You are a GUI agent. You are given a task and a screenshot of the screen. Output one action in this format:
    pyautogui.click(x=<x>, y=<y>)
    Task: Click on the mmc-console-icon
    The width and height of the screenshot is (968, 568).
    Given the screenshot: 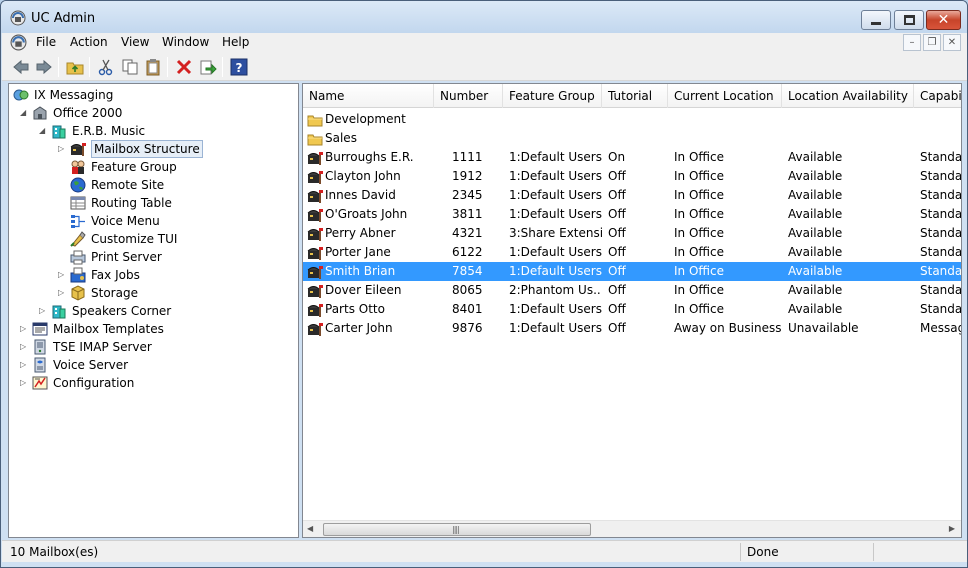 What is the action you would take?
    pyautogui.click(x=18, y=42)
    